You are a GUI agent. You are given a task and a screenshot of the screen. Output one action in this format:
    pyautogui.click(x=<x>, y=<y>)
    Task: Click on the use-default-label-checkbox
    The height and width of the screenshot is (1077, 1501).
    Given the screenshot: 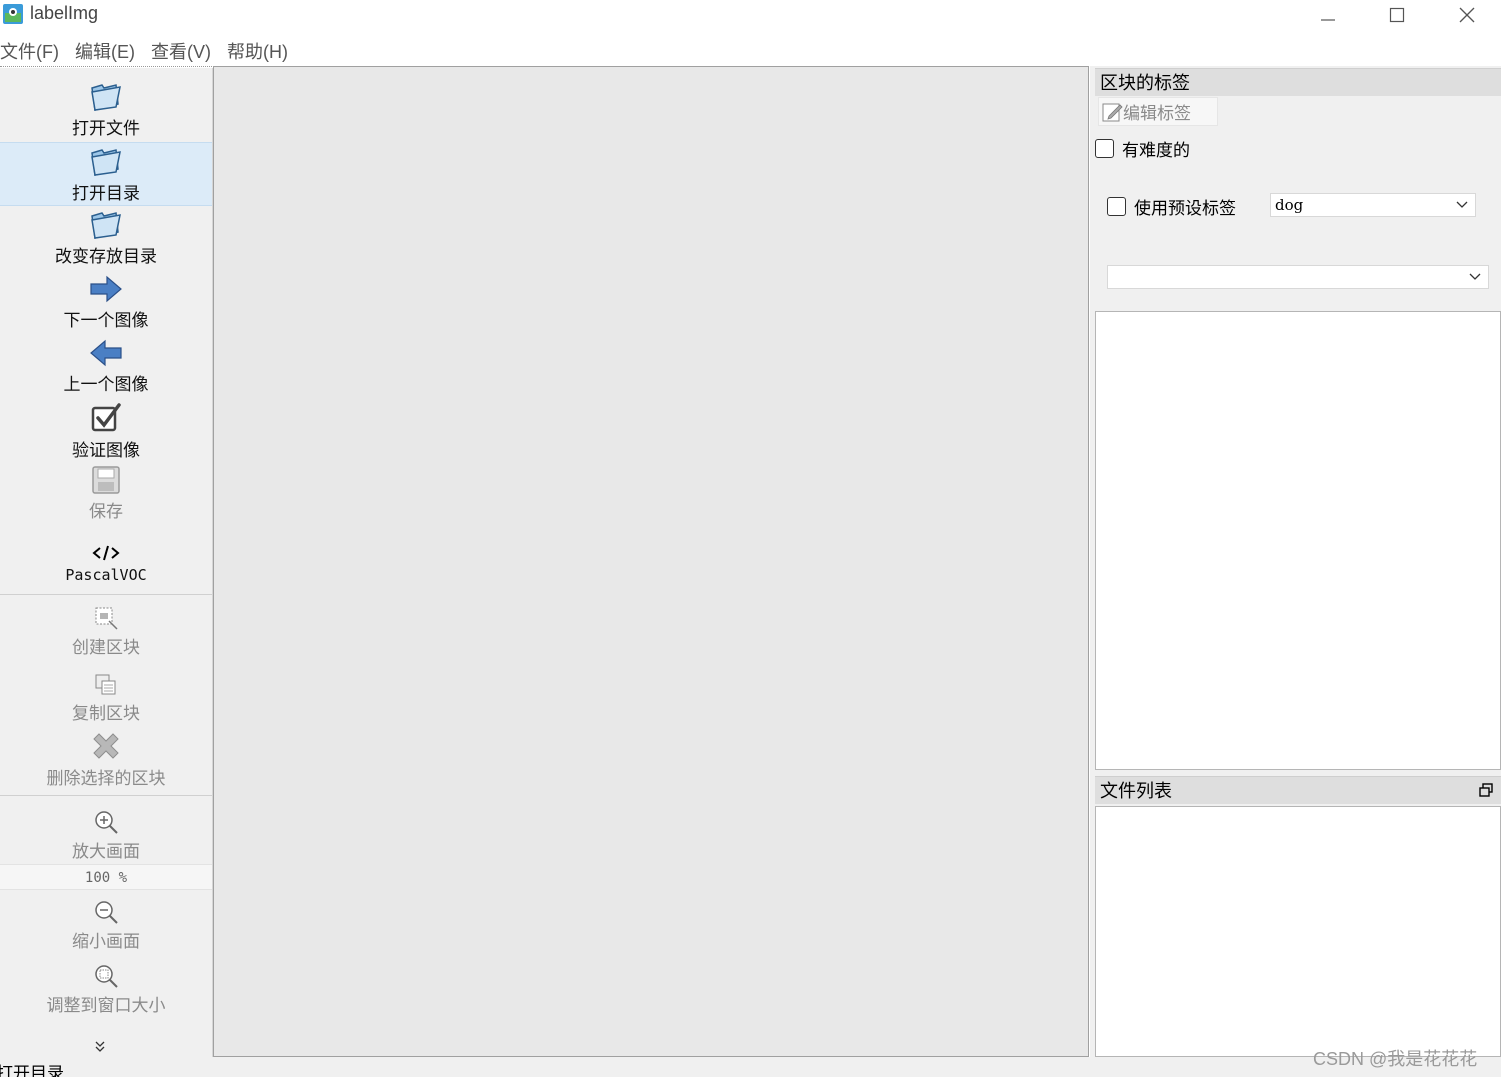 What is the action you would take?
    pyautogui.click(x=1116, y=206)
    